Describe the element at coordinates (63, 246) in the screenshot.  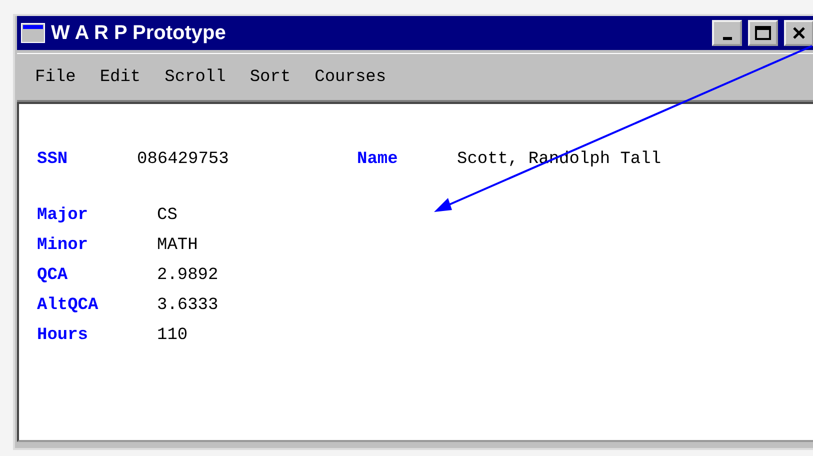
I see `field-label: Minor` at that location.